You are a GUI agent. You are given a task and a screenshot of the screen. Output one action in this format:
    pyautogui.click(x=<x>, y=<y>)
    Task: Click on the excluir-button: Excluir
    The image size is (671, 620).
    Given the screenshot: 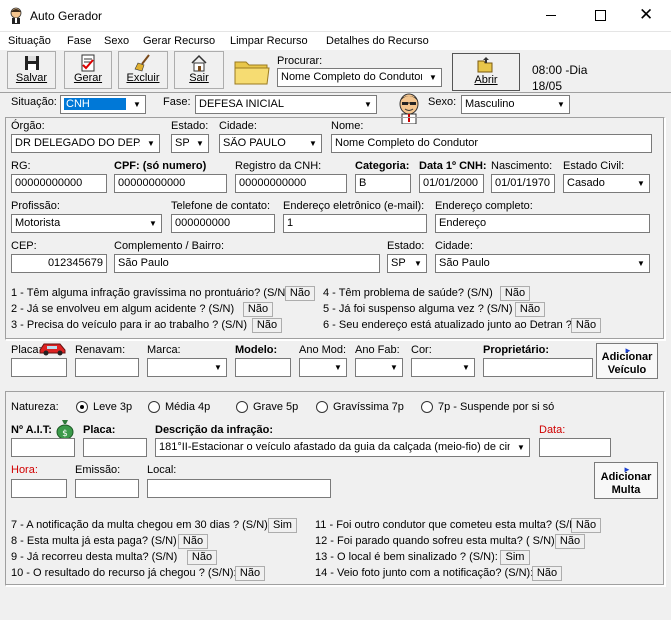 What is the action you would take?
    pyautogui.click(x=143, y=70)
    